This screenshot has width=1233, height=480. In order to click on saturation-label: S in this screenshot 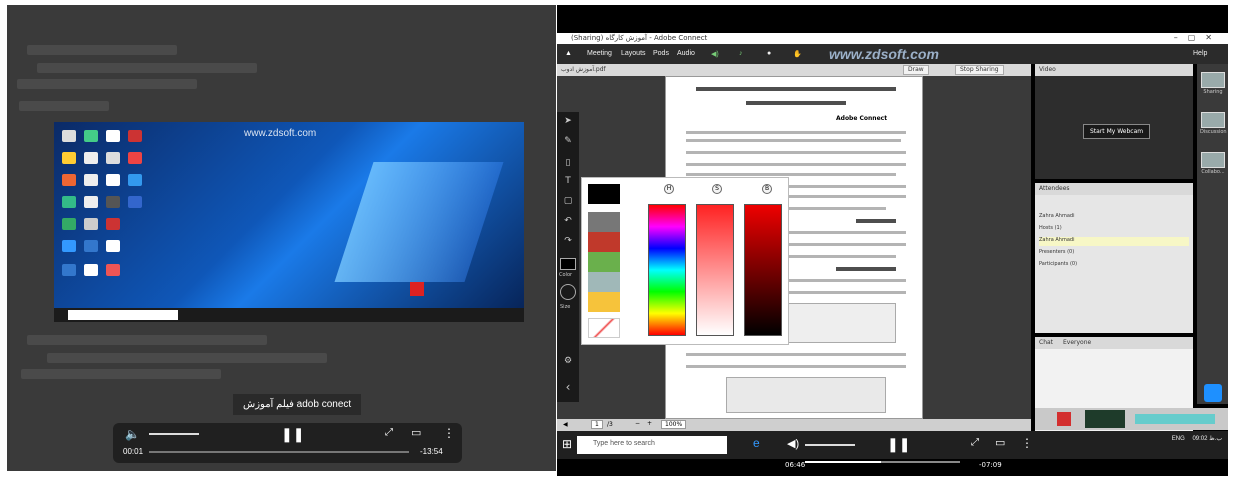, I will do `click(717, 189)`.